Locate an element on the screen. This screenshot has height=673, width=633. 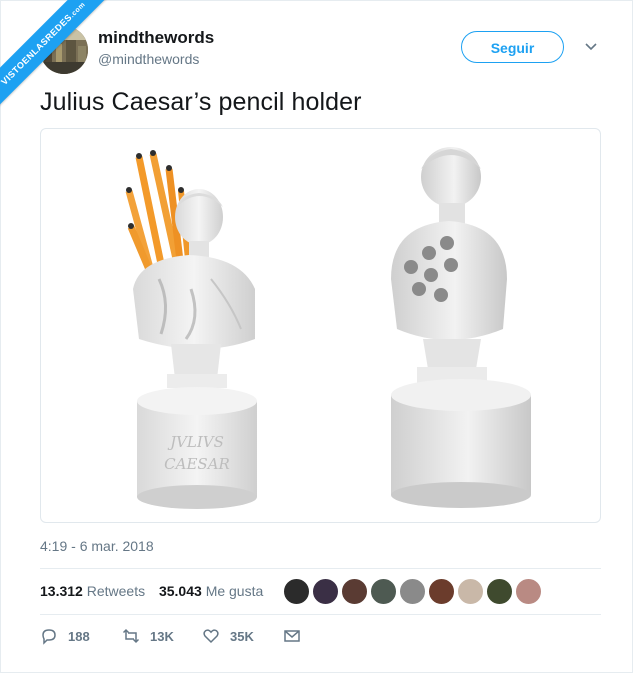
retweet-button: 13K is located at coordinates (148, 636).